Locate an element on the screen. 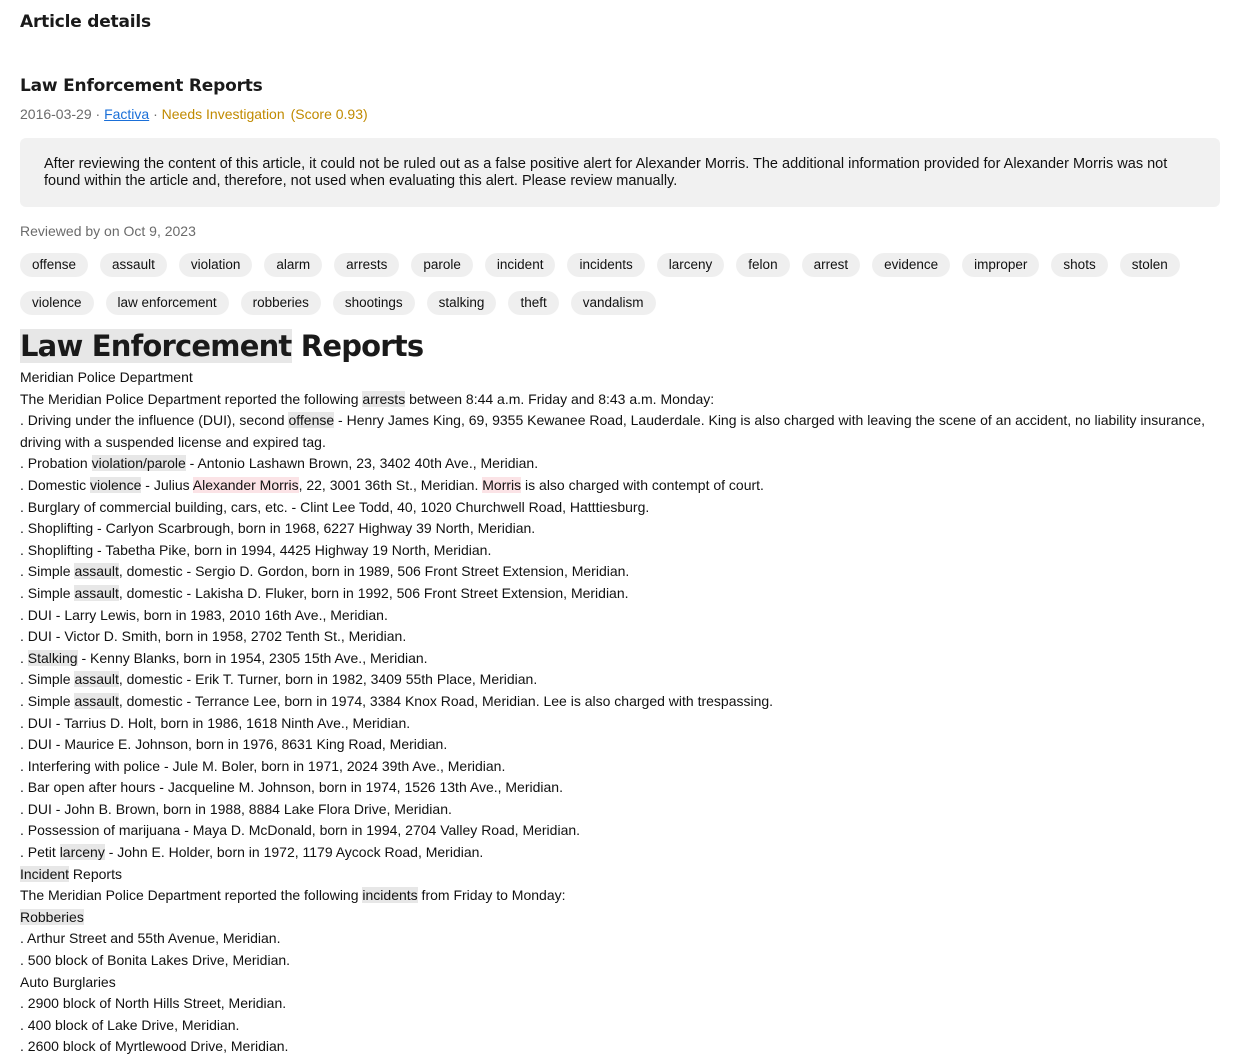 The image size is (1234, 1064). keyword-tag: shots is located at coordinates (1079, 265).